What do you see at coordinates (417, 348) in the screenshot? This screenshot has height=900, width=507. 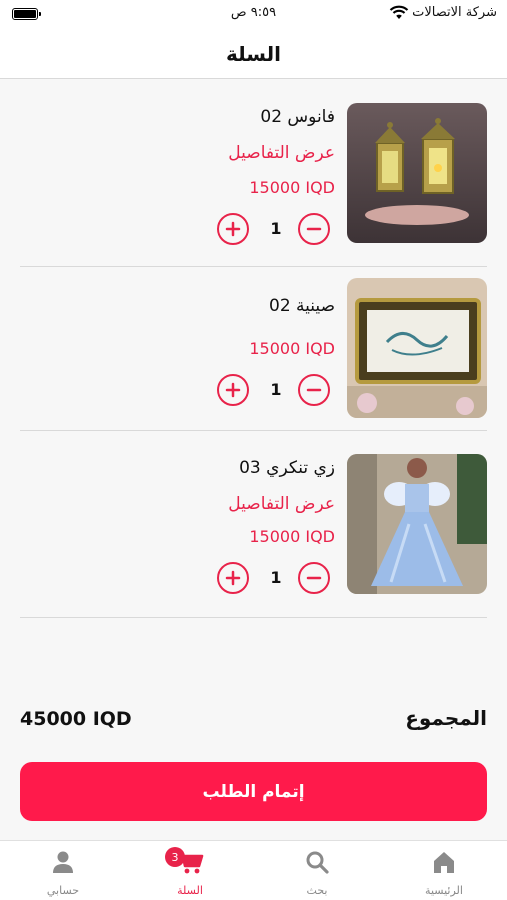 I see `tray-photo` at bounding box center [417, 348].